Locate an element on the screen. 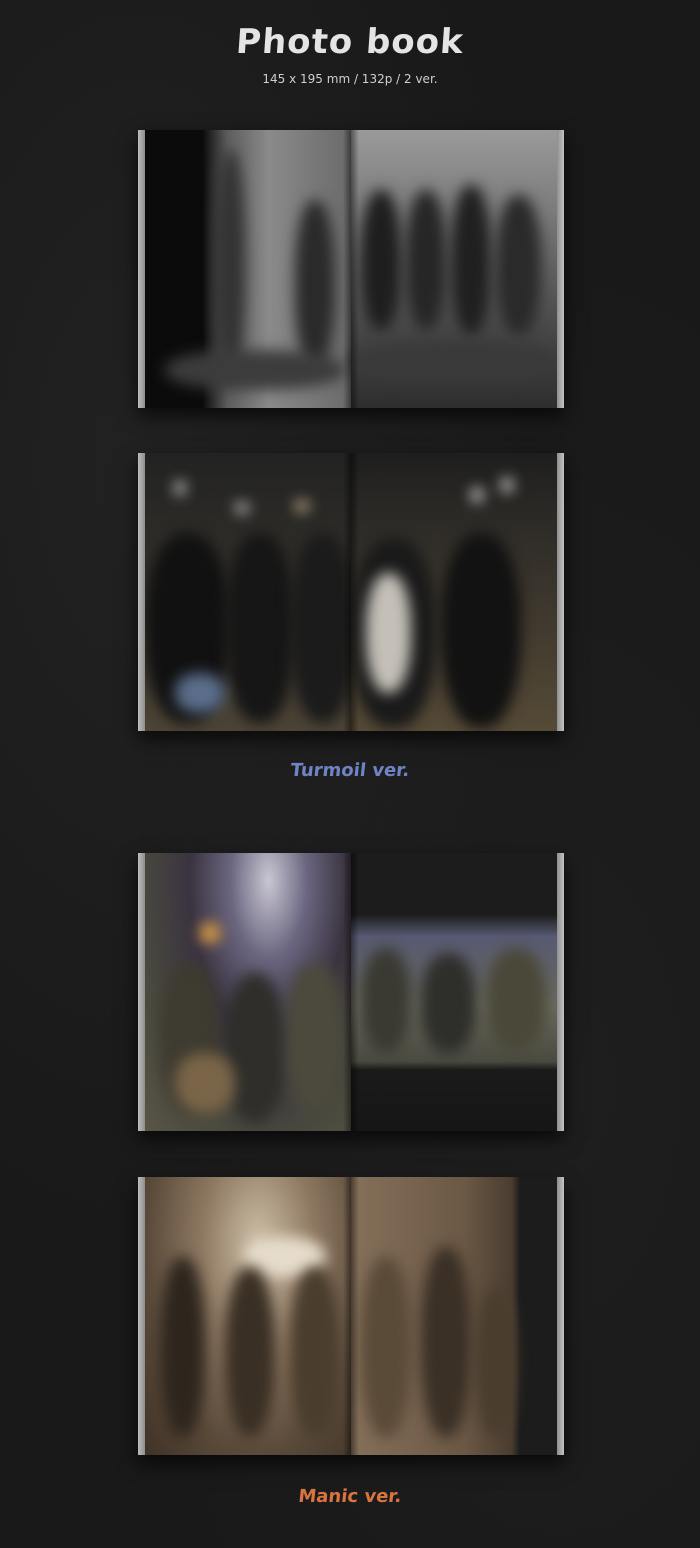 The width and height of the screenshot is (700, 1548). page-title: Photo book is located at coordinates (350, 42).